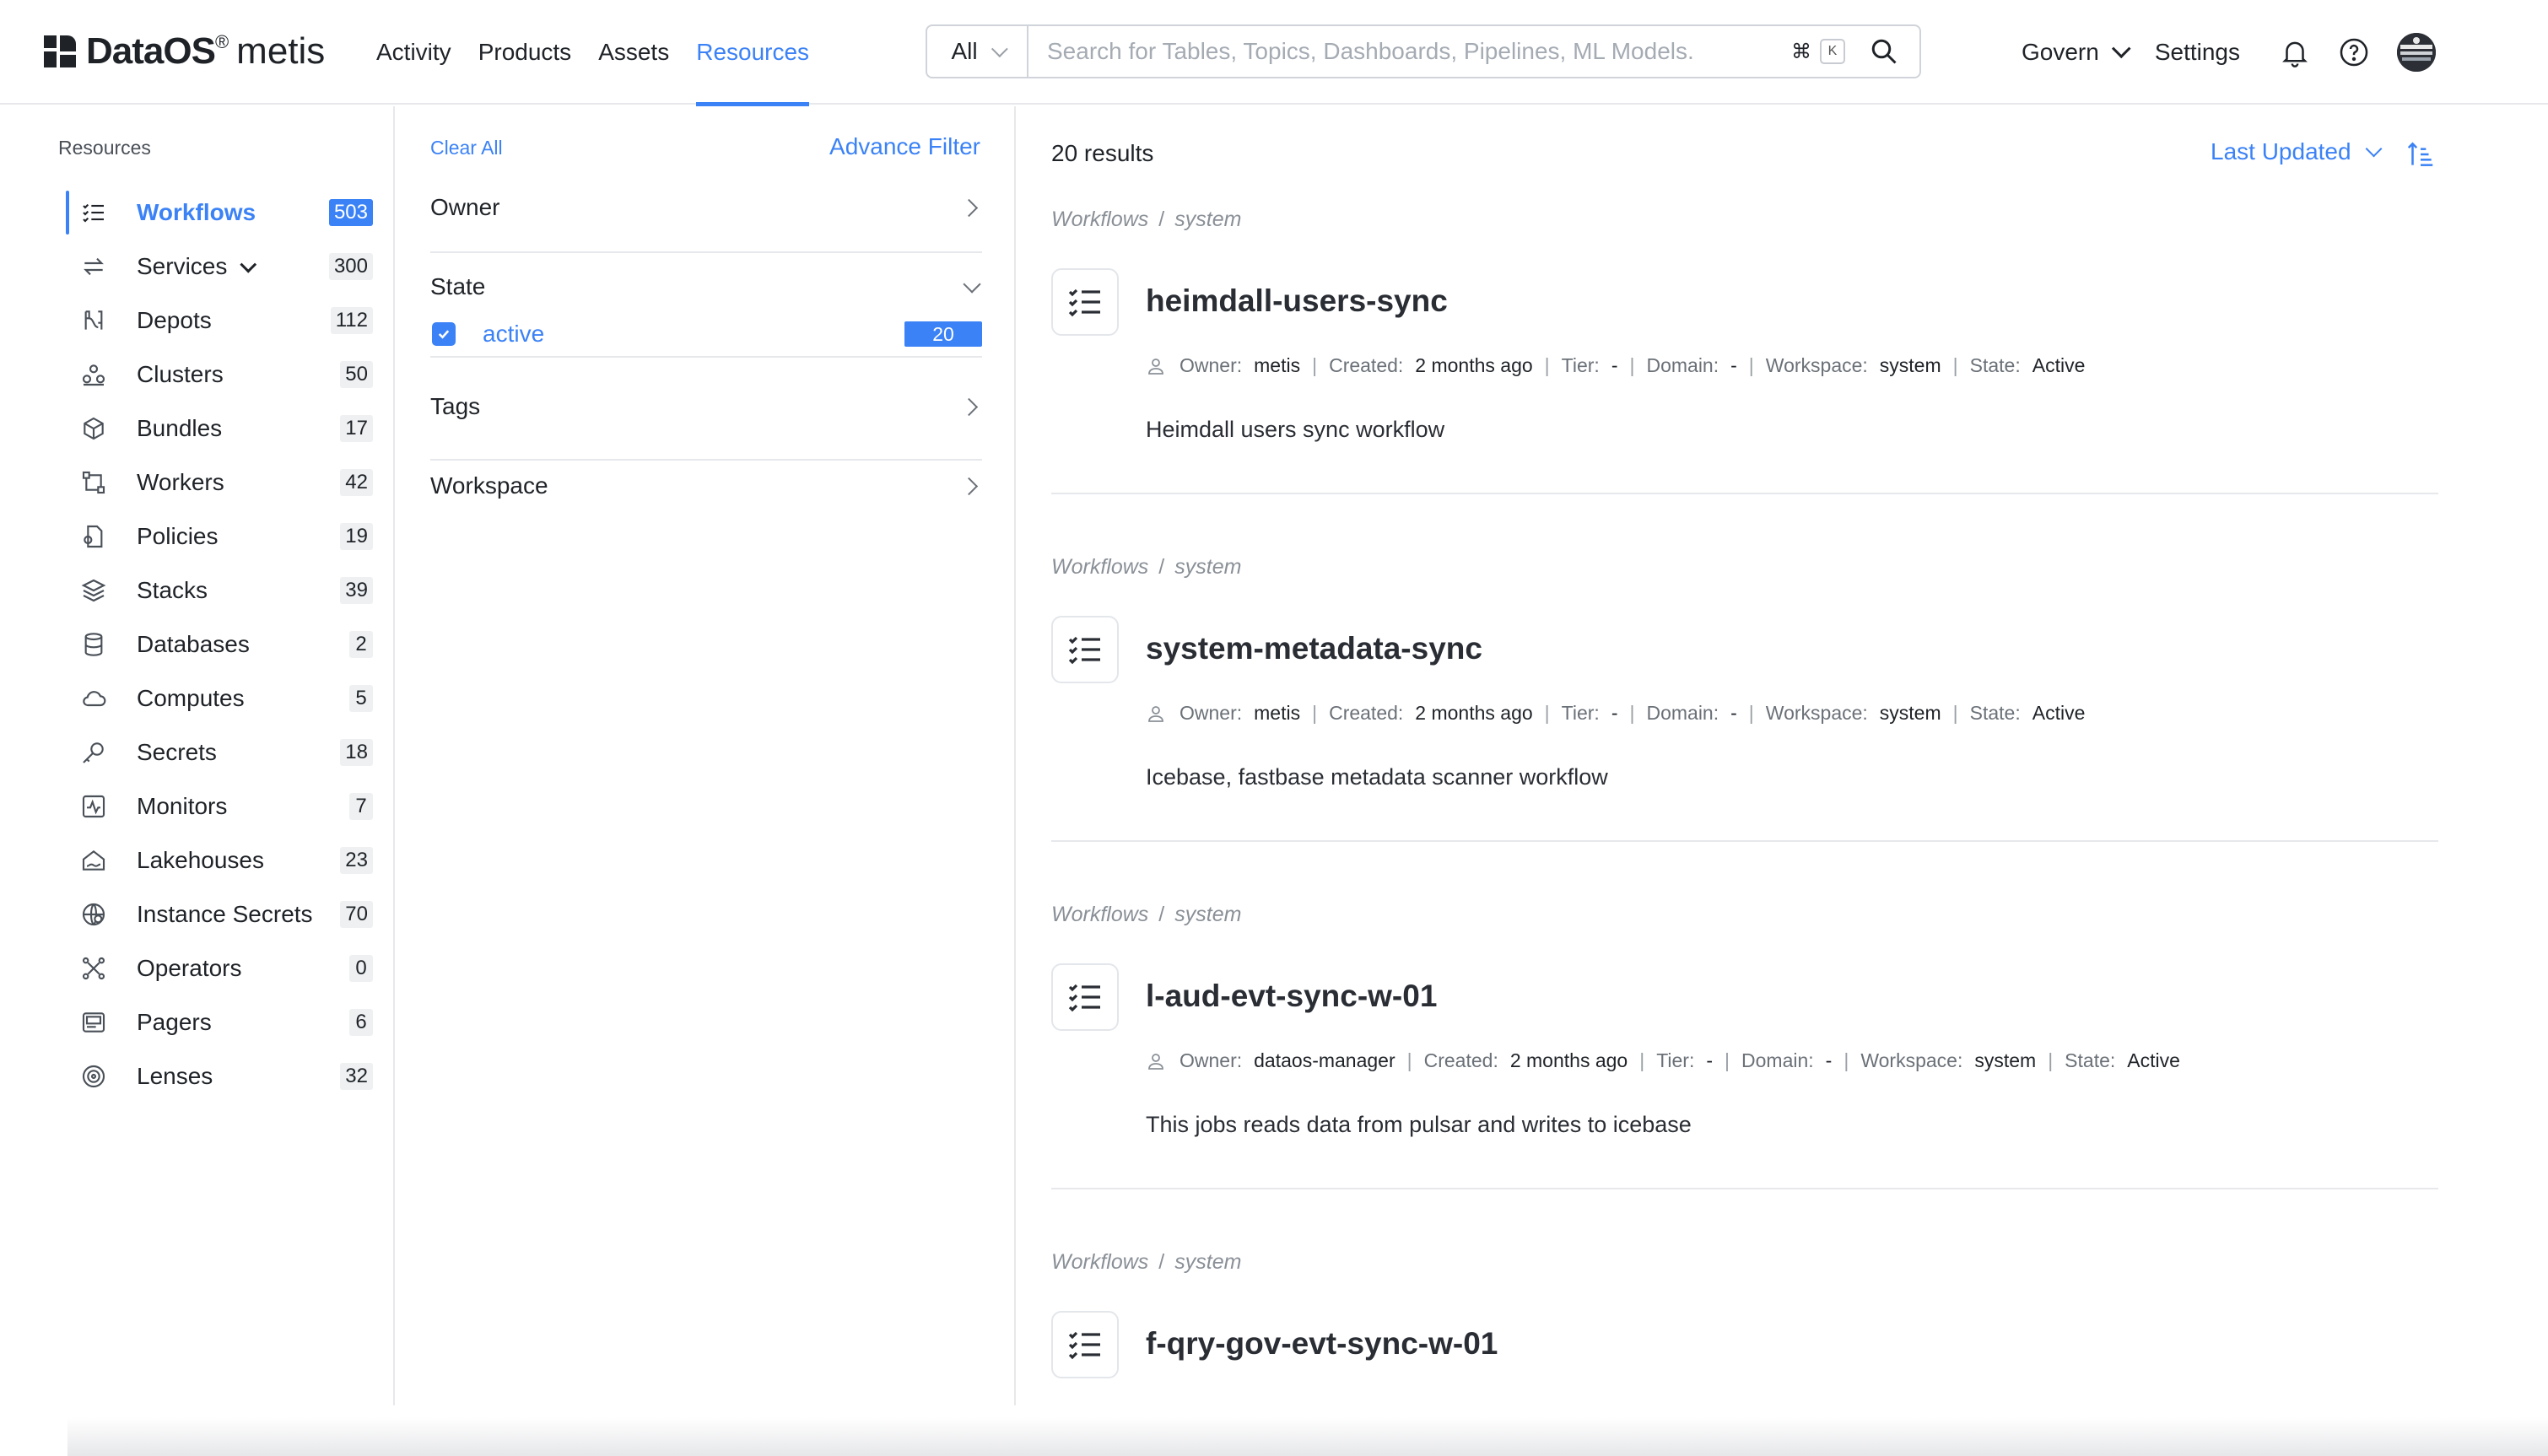 This screenshot has height=1456, width=2548. What do you see at coordinates (1801, 52) in the screenshot?
I see `command-key-icon: ⌘` at bounding box center [1801, 52].